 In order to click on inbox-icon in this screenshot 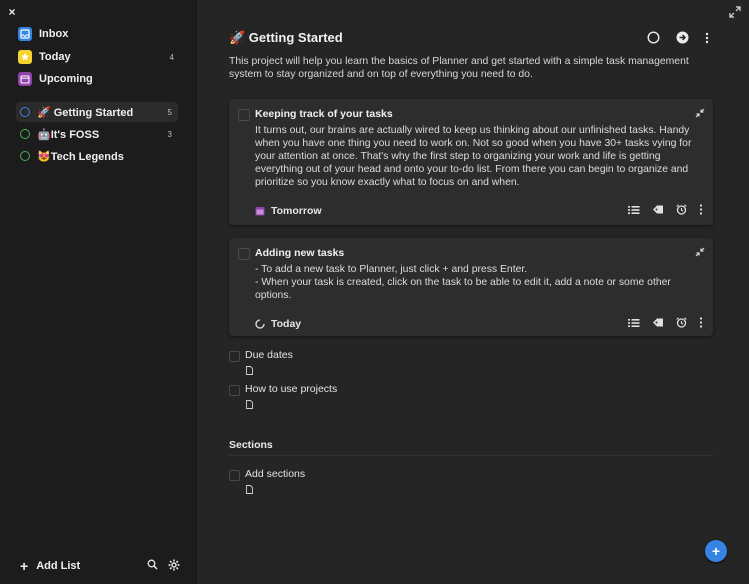, I will do `click(25, 34)`.